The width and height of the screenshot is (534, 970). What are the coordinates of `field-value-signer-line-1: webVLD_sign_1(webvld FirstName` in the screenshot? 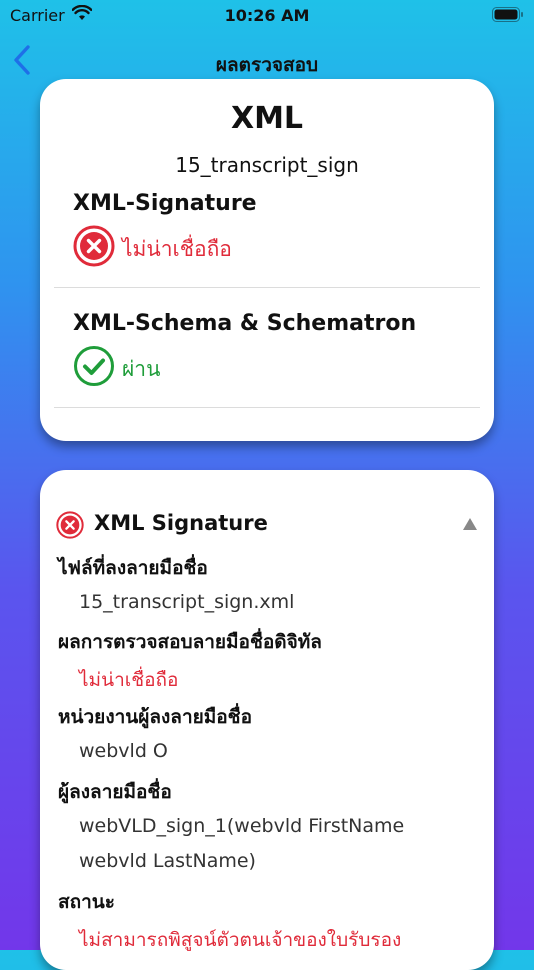 It's located at (242, 826).